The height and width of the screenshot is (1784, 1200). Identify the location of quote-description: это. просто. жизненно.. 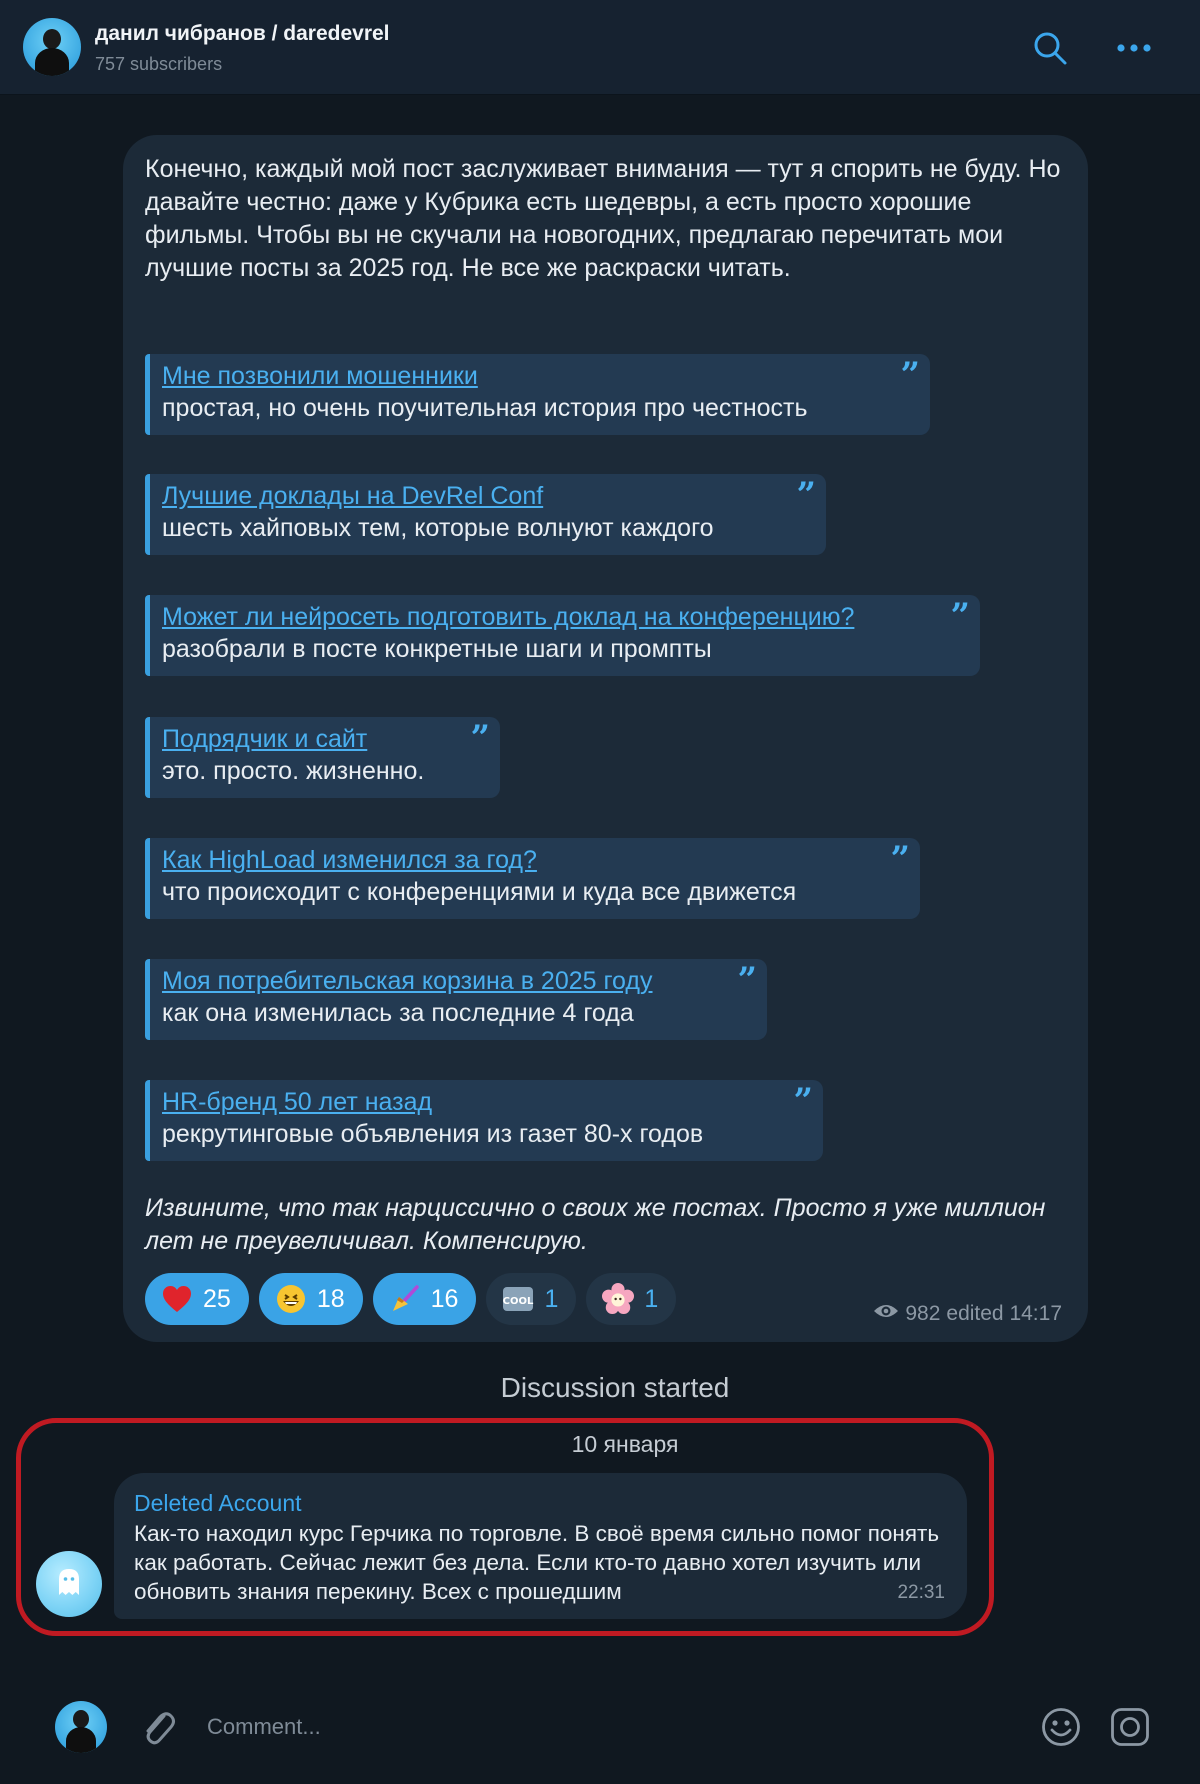
(293, 771).